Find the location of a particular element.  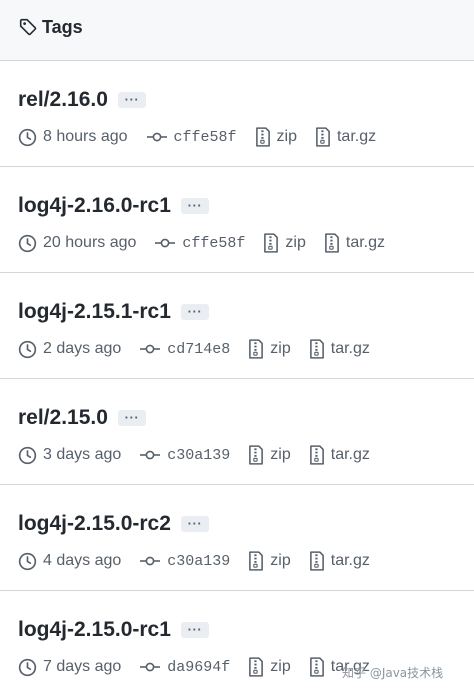

tag-heading: log4j-2.16.0-rc1 ··· is located at coordinates (113, 206).